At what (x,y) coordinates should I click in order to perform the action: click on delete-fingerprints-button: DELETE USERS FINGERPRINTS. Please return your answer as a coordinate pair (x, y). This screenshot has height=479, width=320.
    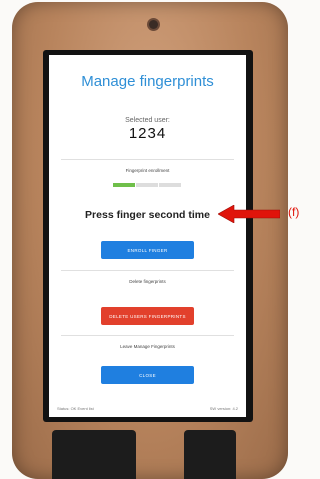
    Looking at the image, I should click on (147, 316).